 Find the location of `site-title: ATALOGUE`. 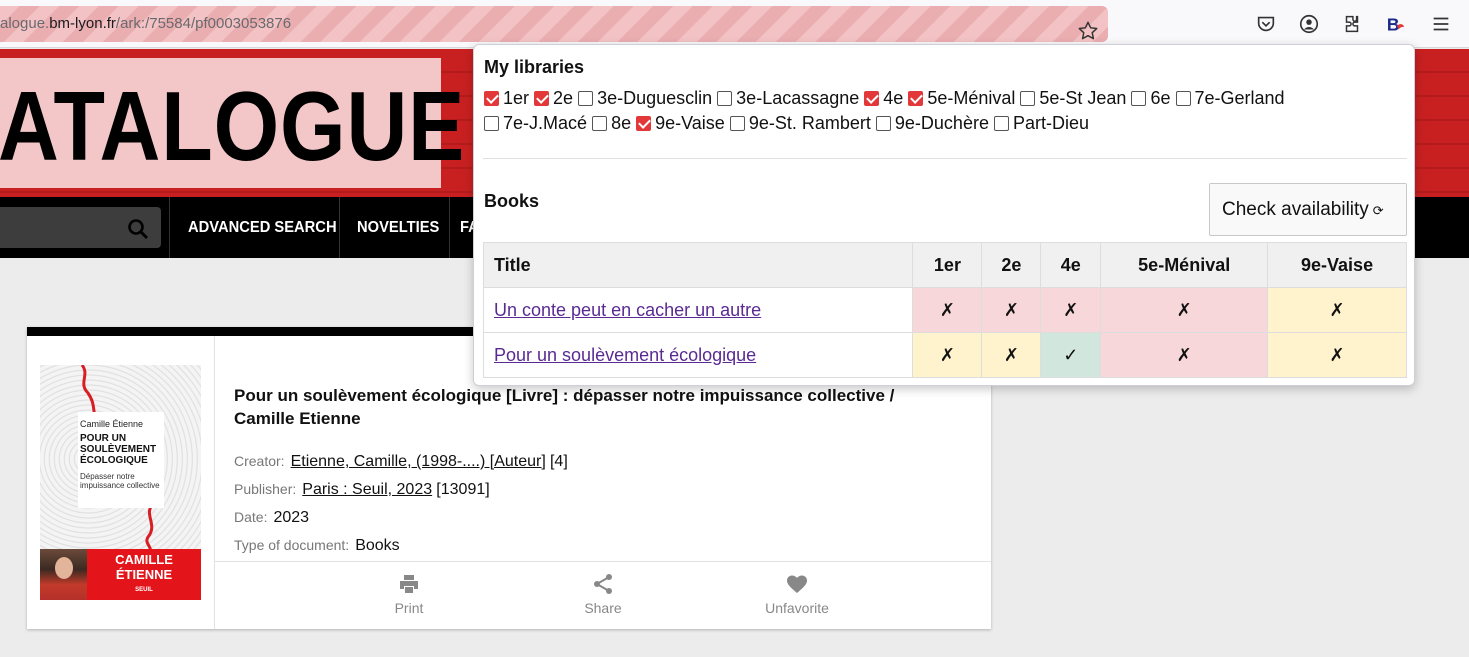

site-title: ATALOGUE is located at coordinates (232, 126).